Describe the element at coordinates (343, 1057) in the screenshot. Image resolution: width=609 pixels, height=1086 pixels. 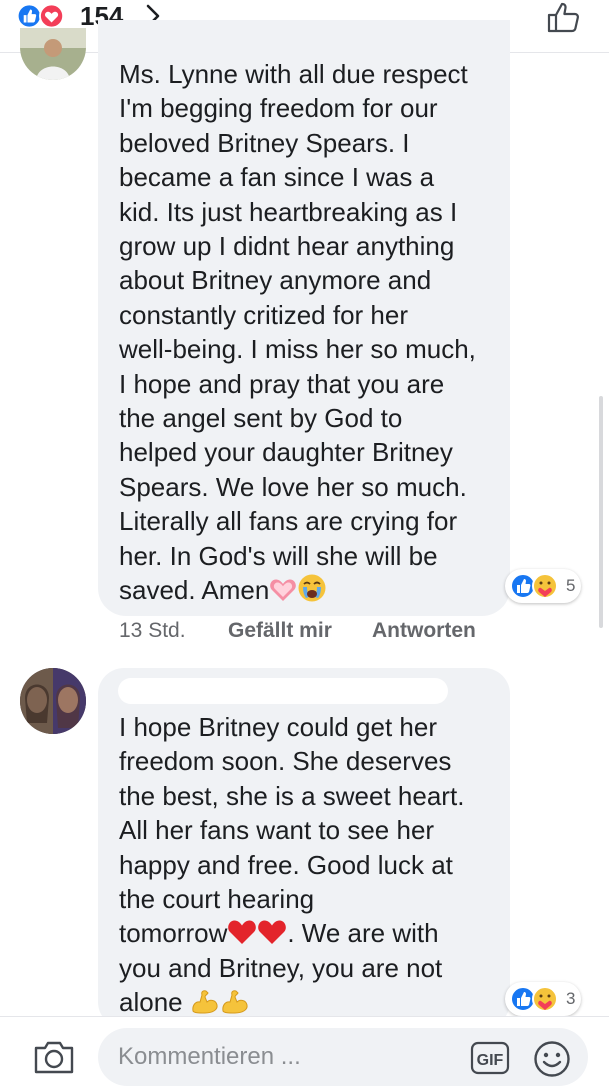
I see `comment-input` at that location.